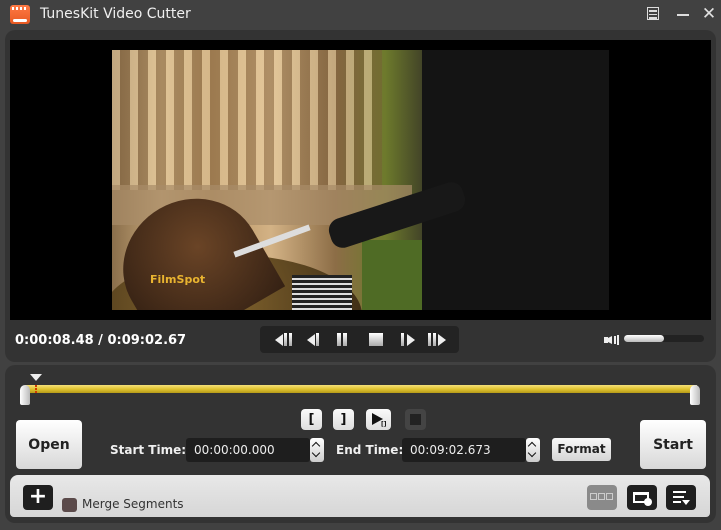 This screenshot has height=530, width=721. I want to click on playhead-line, so click(35, 389).